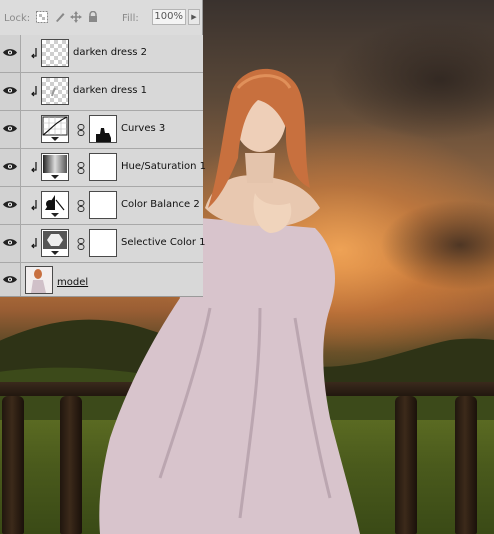 This screenshot has width=494, height=534. What do you see at coordinates (101, 18) in the screenshot?
I see `lock-fill-bar: Lock: Fill: 100% ▶` at bounding box center [101, 18].